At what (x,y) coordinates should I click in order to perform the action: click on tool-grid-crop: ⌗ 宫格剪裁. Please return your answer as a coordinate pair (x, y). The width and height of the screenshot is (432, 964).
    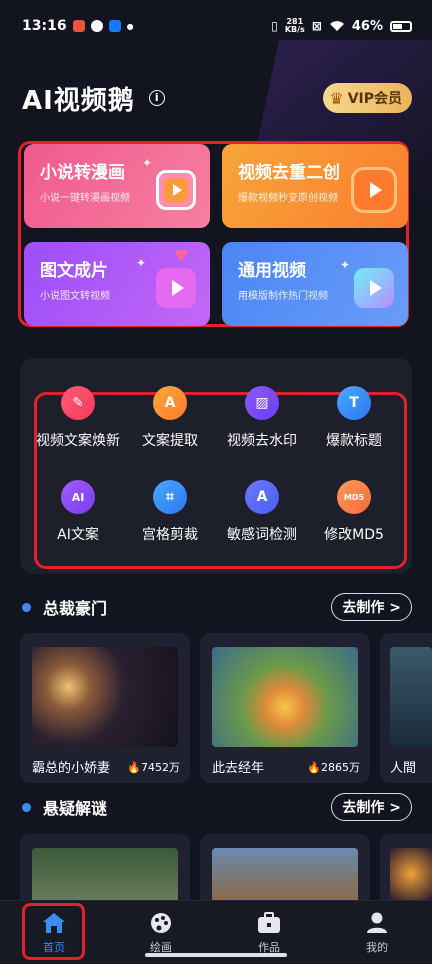
    Looking at the image, I should click on (170, 512).